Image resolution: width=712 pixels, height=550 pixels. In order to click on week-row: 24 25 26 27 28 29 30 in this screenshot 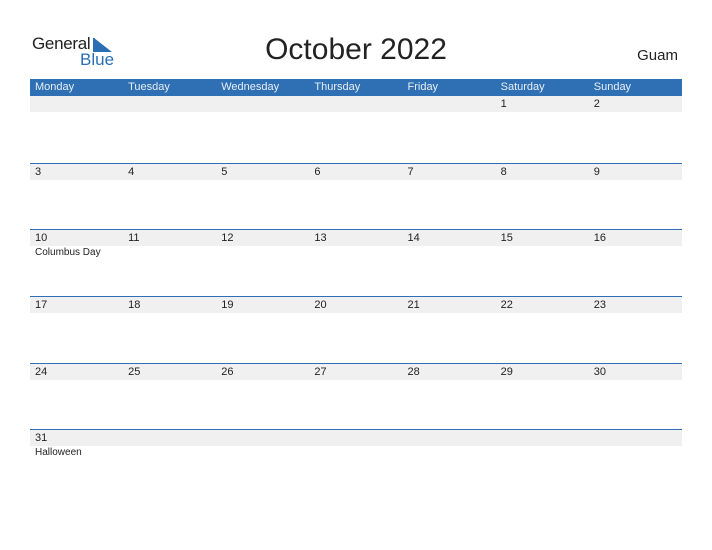, I will do `click(356, 396)`.